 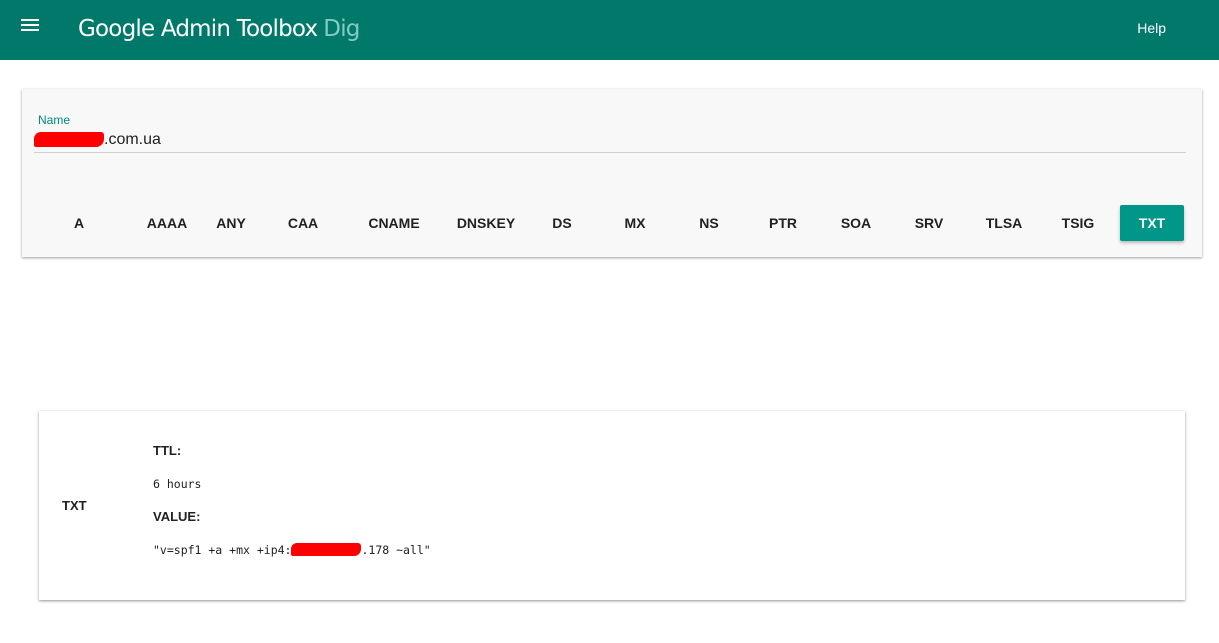 I want to click on top-app-bar: Google Admin Toolbox Dig Help, so click(x=609, y=30).